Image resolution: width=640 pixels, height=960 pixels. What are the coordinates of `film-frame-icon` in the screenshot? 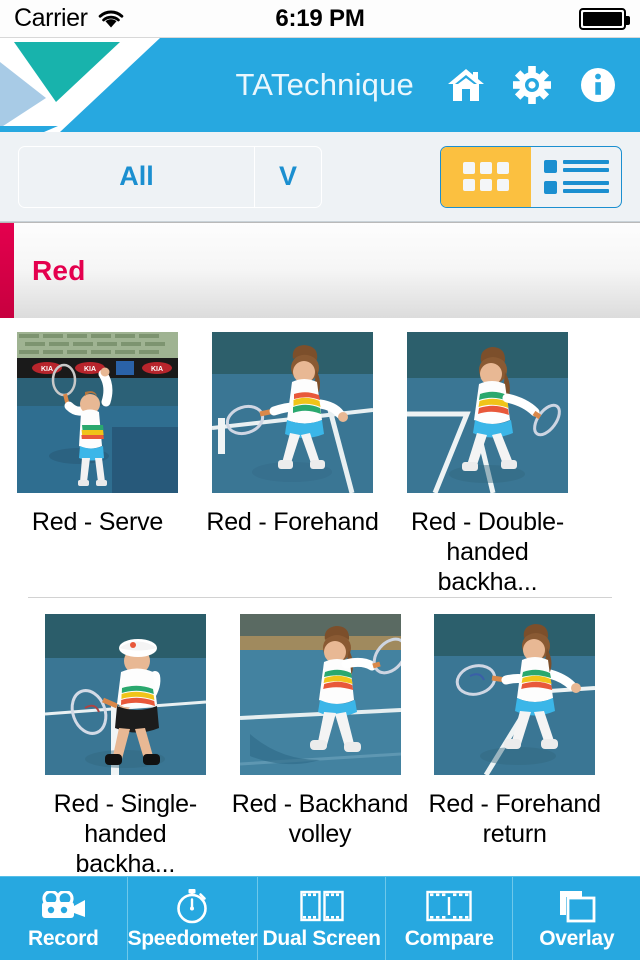 It's located at (321, 906).